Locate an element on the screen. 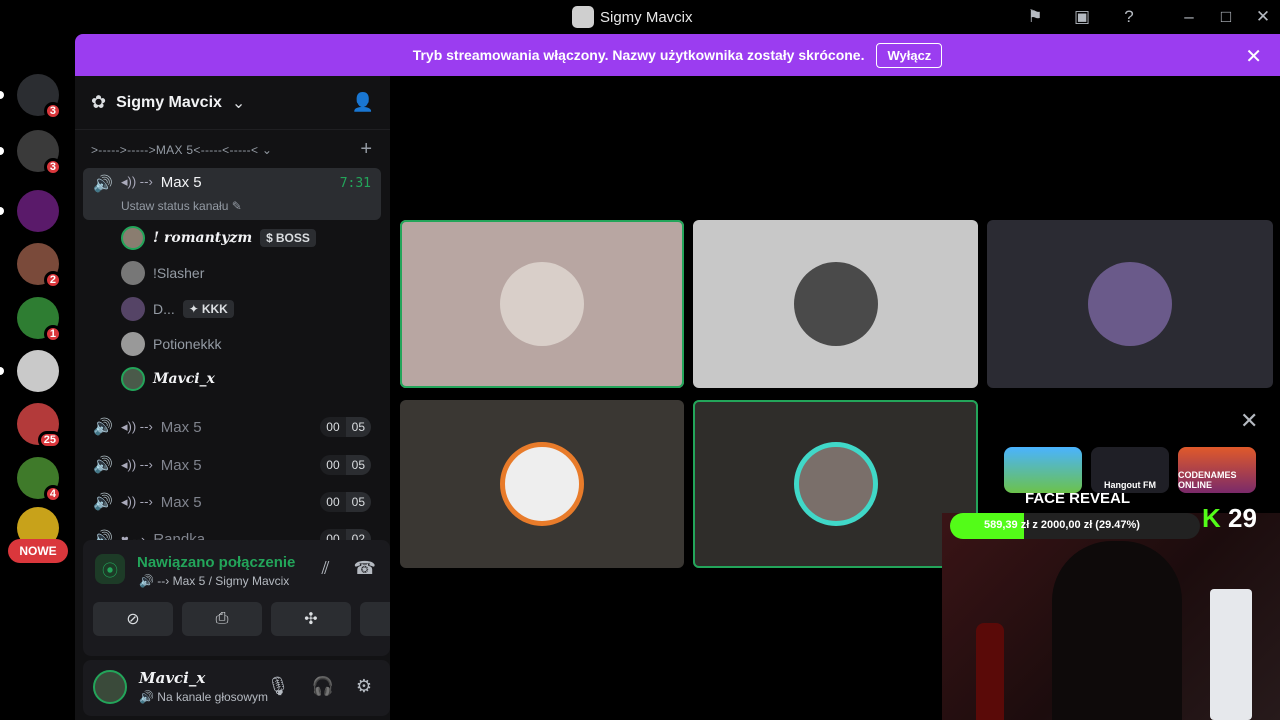 The height and width of the screenshot is (720, 1280). channel-timer: 7:31 is located at coordinates (355, 183).